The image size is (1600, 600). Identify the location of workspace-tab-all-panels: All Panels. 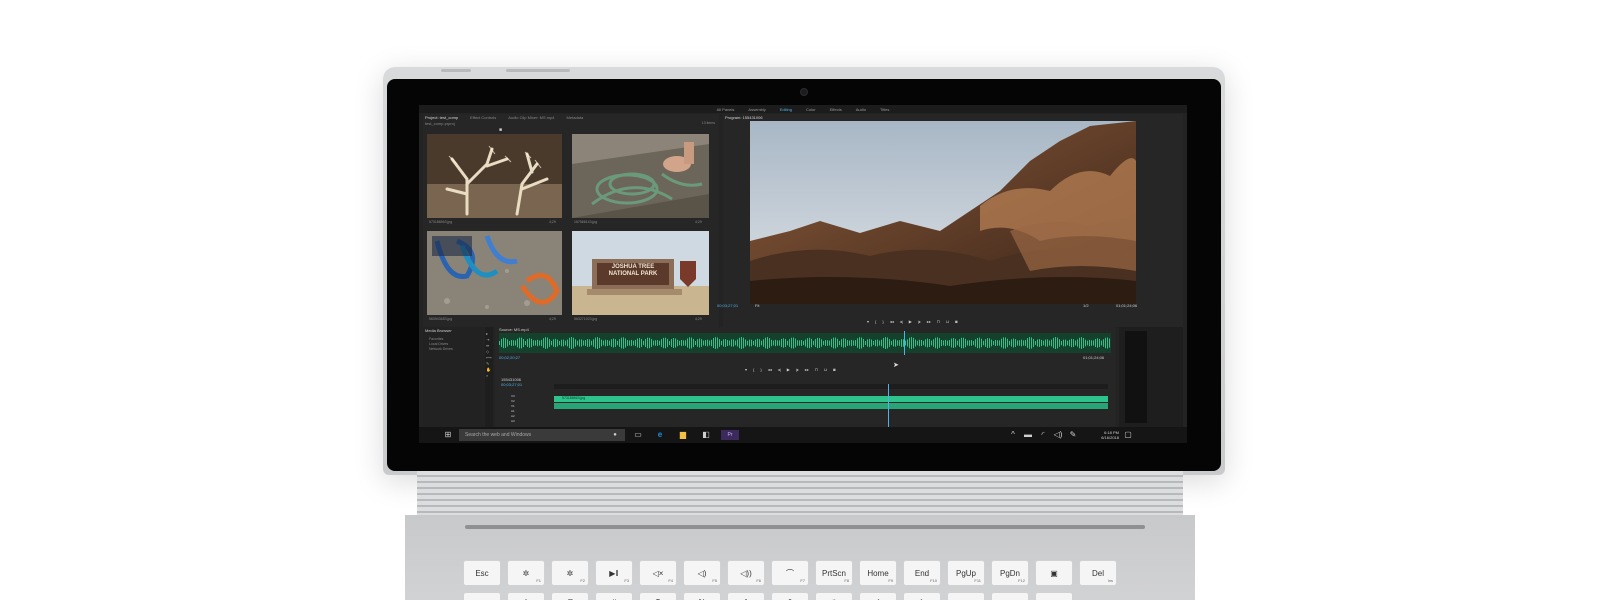
(726, 109).